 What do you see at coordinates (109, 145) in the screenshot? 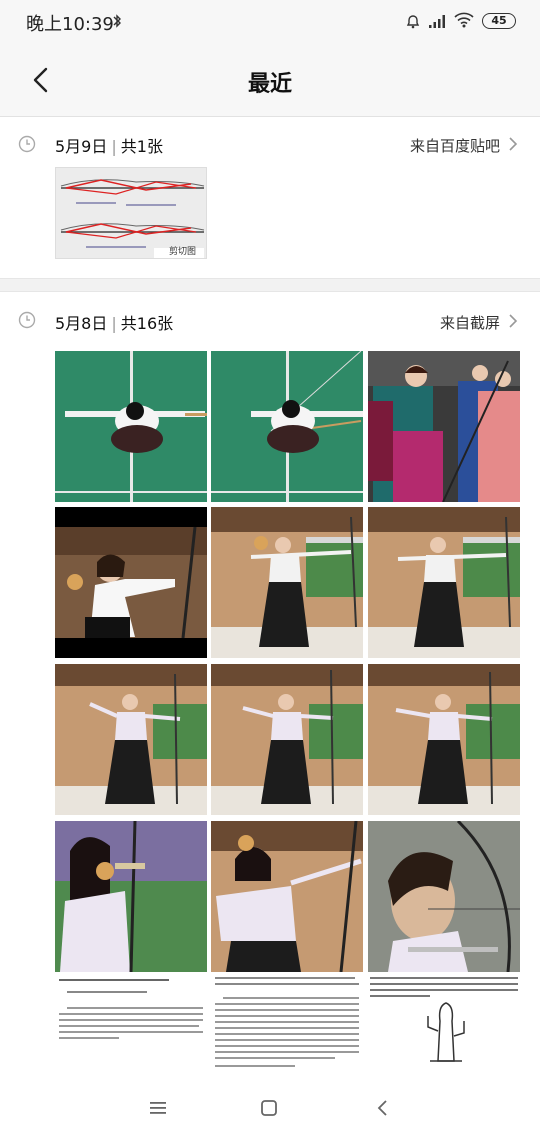
I see `section-header: 5月9日 | 共1张` at bounding box center [109, 145].